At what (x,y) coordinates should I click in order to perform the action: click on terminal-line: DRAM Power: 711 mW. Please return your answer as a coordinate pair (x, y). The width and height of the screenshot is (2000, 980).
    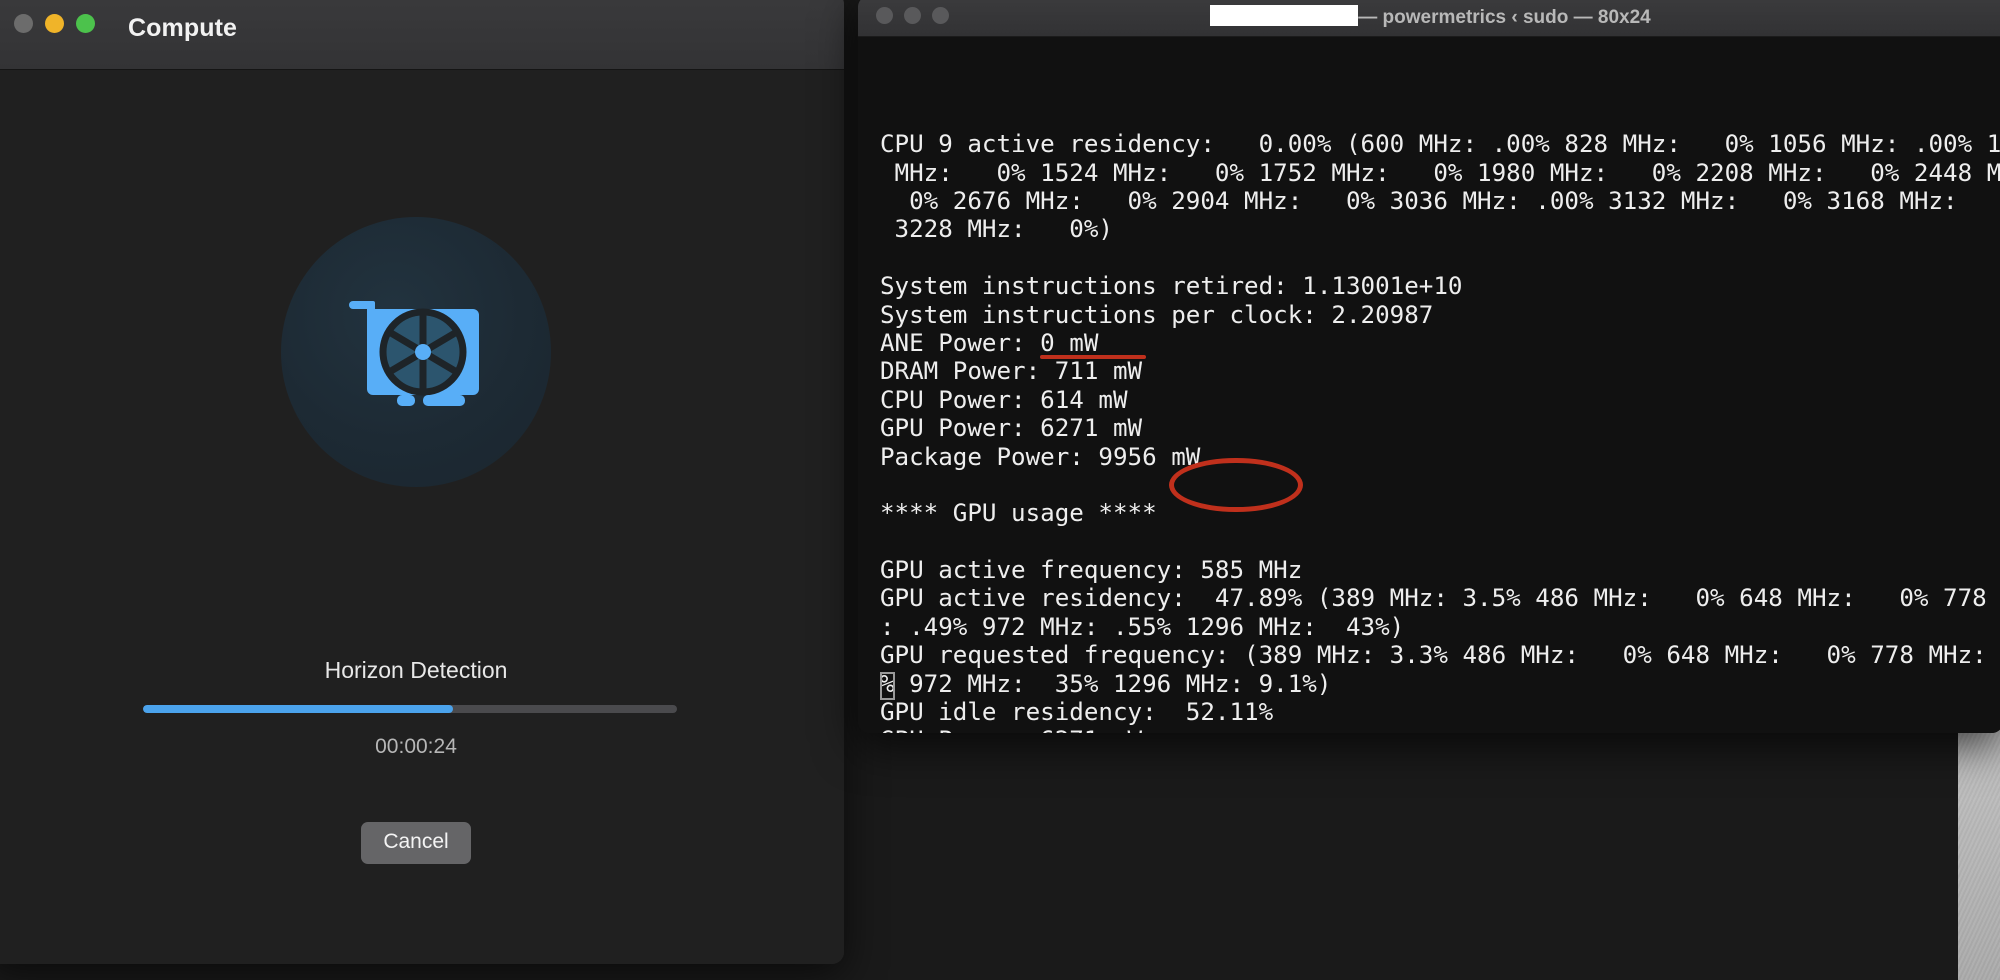
    Looking at the image, I should click on (1011, 371).